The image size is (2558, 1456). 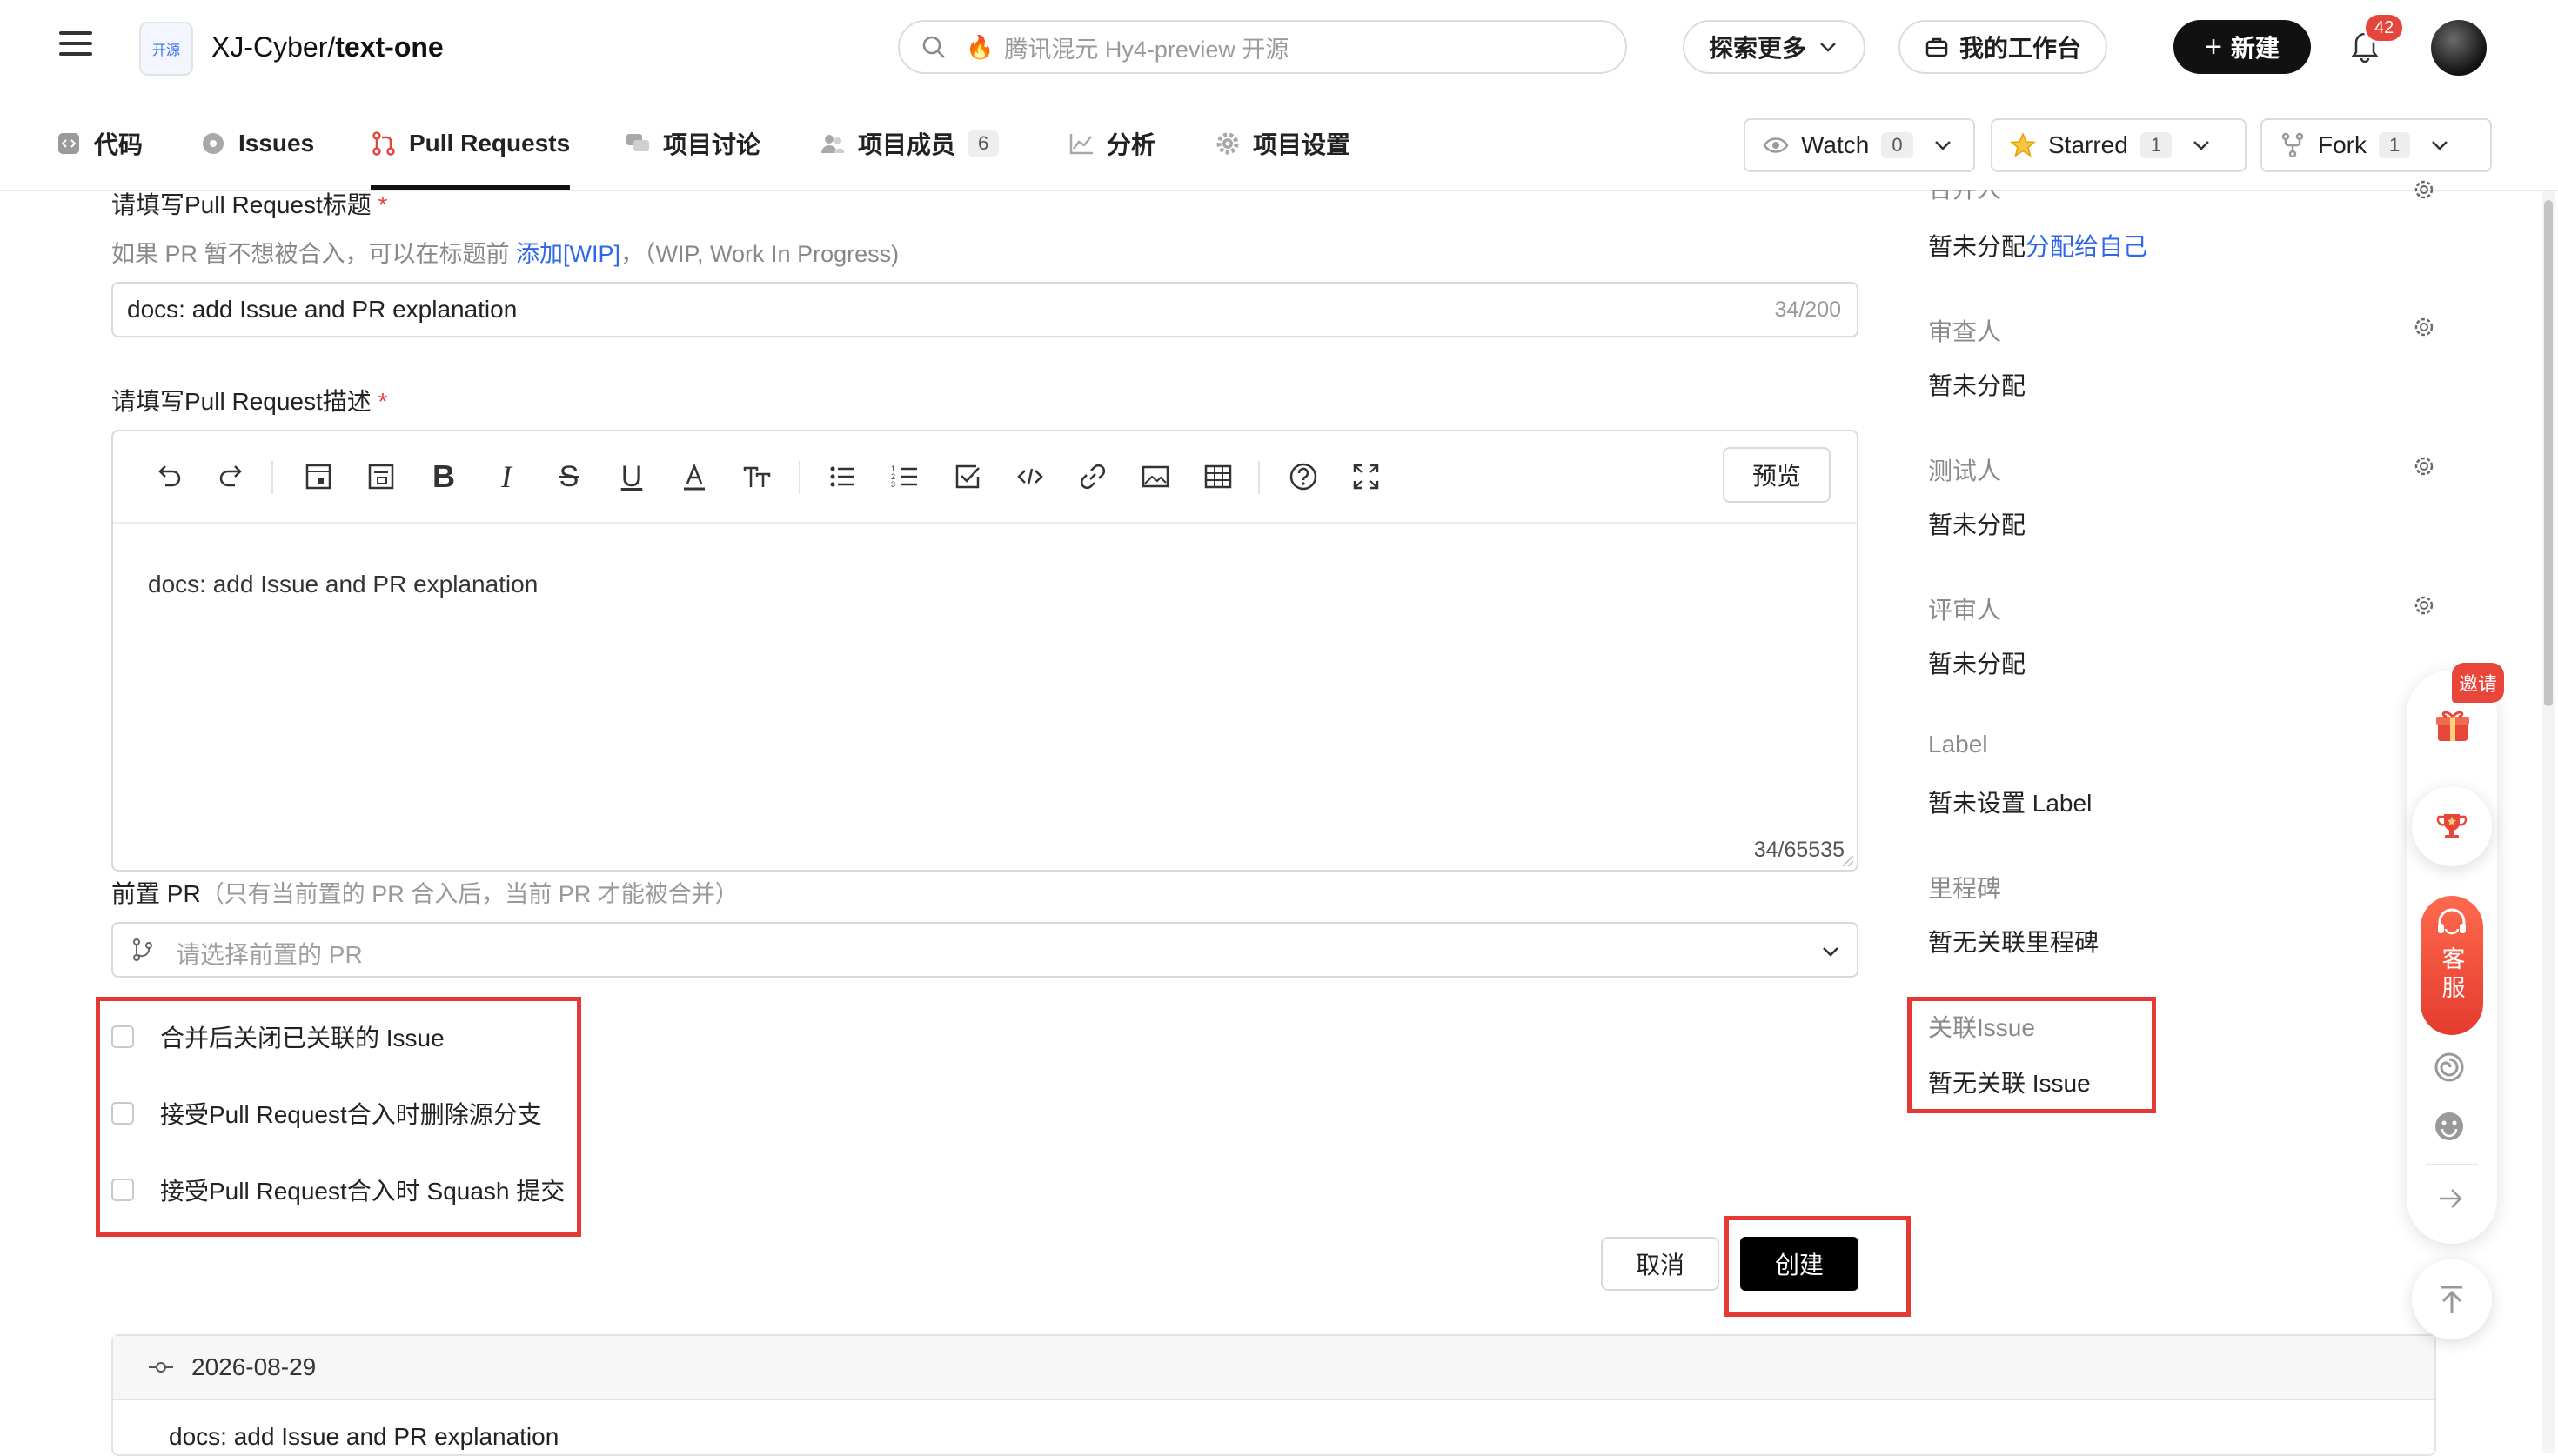 What do you see at coordinates (842, 477) in the screenshot?
I see `bullet-list-icon` at bounding box center [842, 477].